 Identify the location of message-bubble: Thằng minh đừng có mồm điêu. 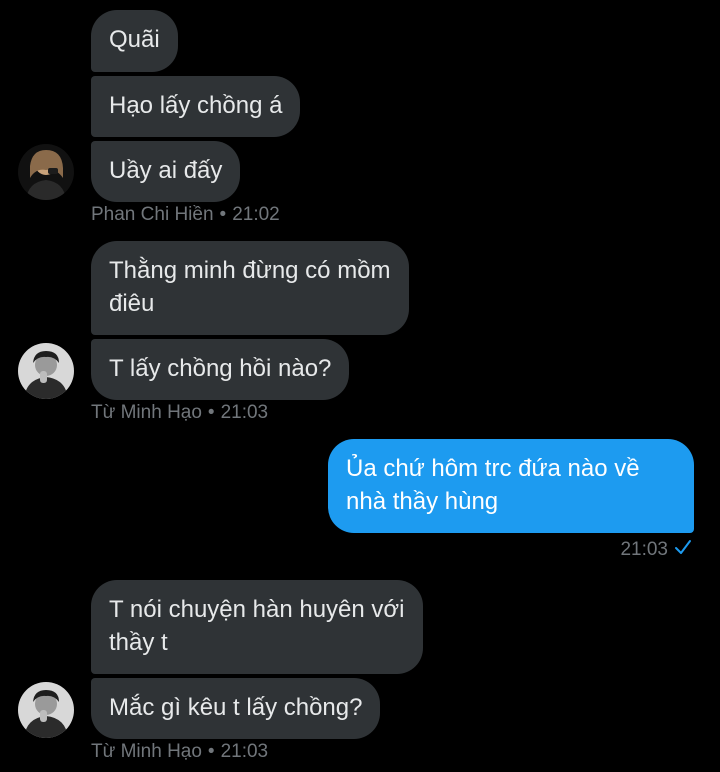
(250, 288).